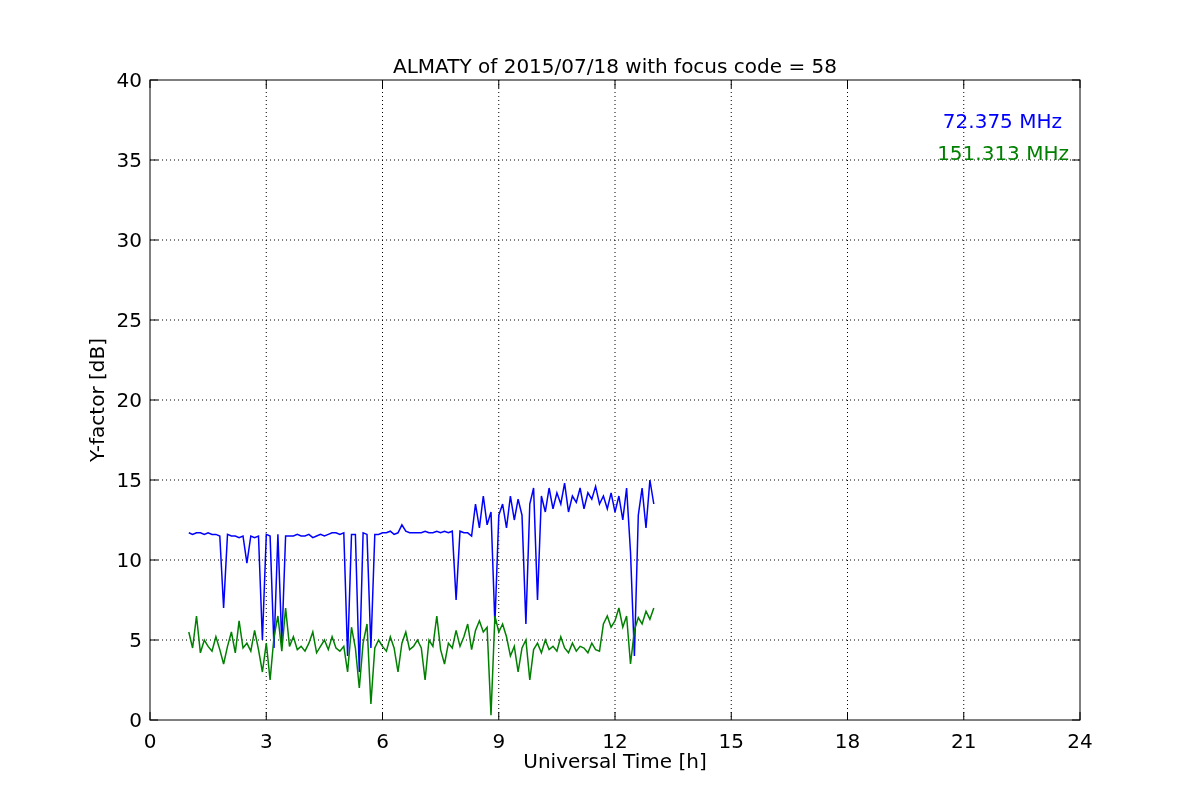  I want to click on legend-label: 151.313 MHz, so click(1003, 153).